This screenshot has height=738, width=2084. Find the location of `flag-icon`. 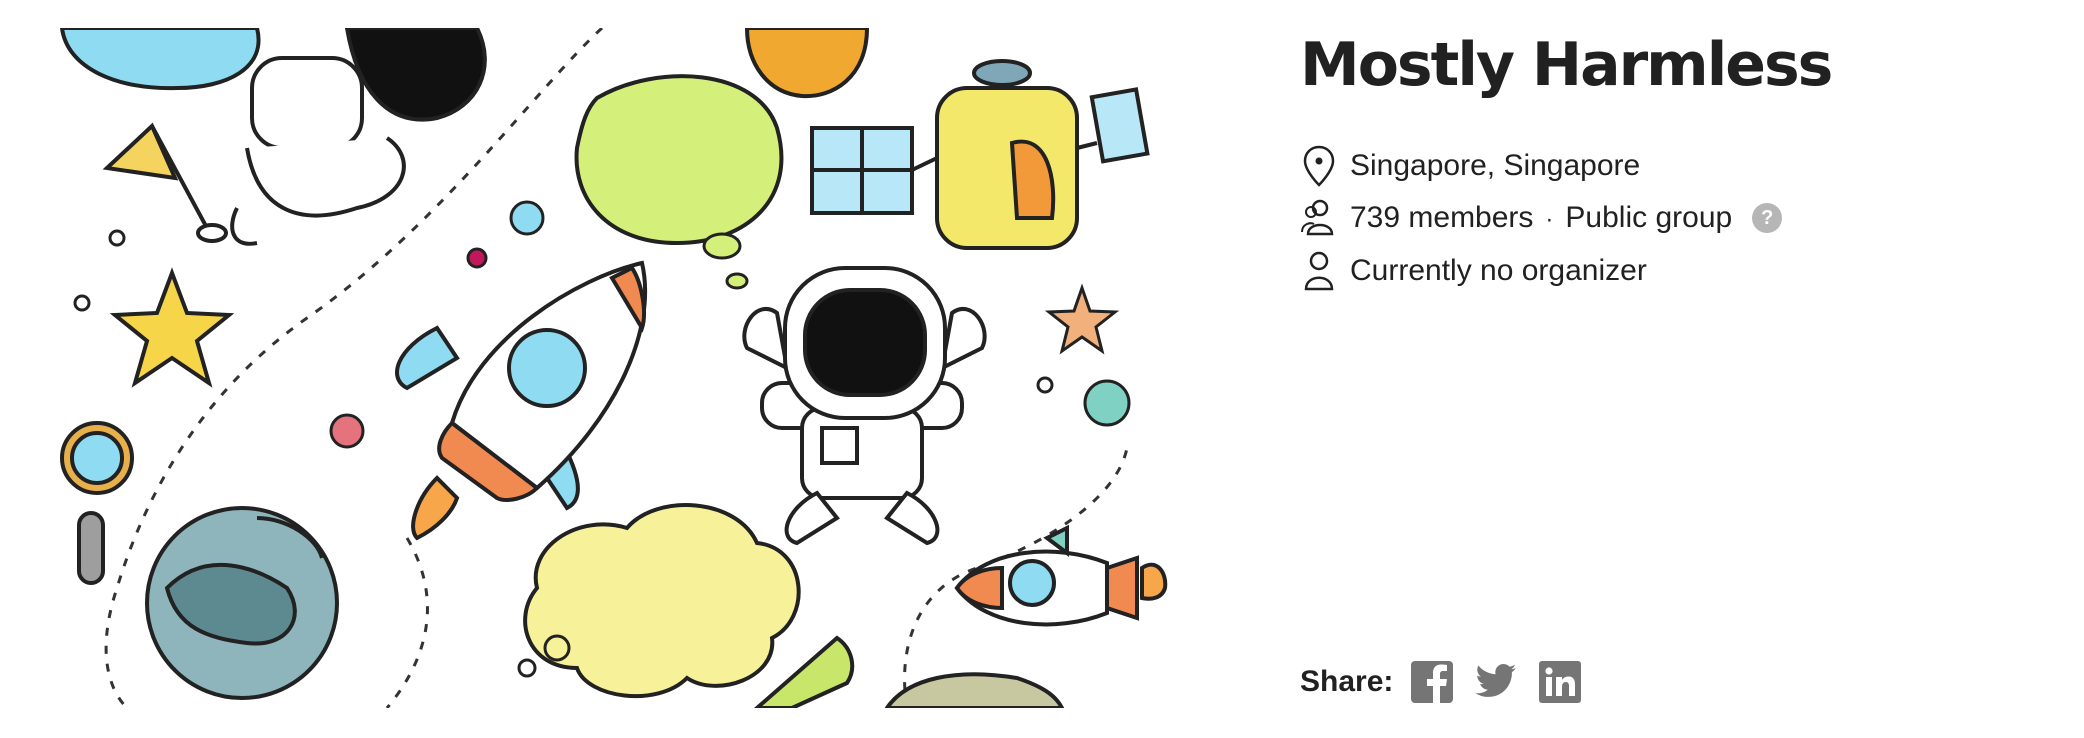

flag-icon is located at coordinates (165, 182).